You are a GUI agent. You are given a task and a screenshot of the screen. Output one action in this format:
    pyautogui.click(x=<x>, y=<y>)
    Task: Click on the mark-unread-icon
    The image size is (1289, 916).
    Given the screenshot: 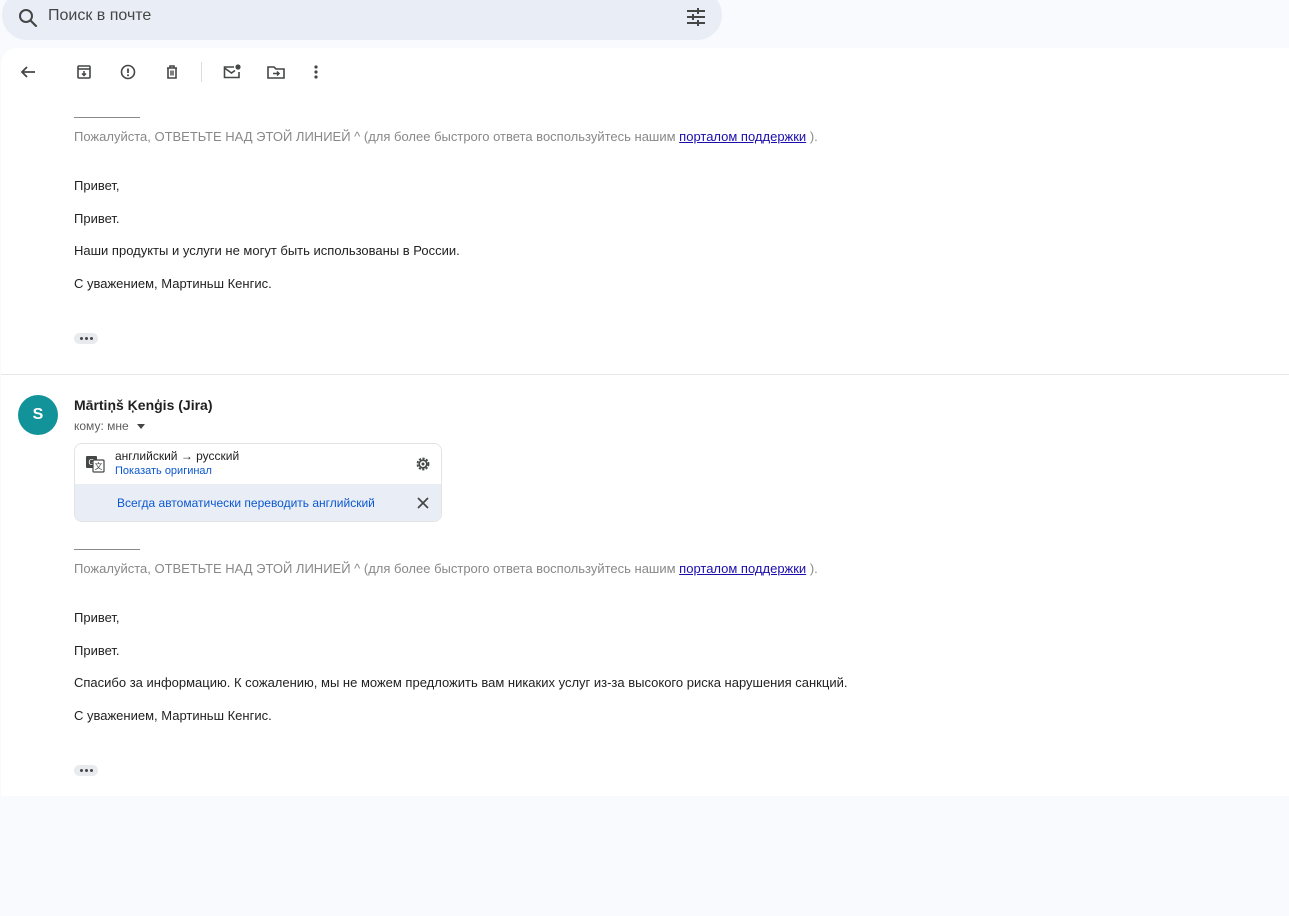 What is the action you would take?
    pyautogui.click(x=232, y=71)
    